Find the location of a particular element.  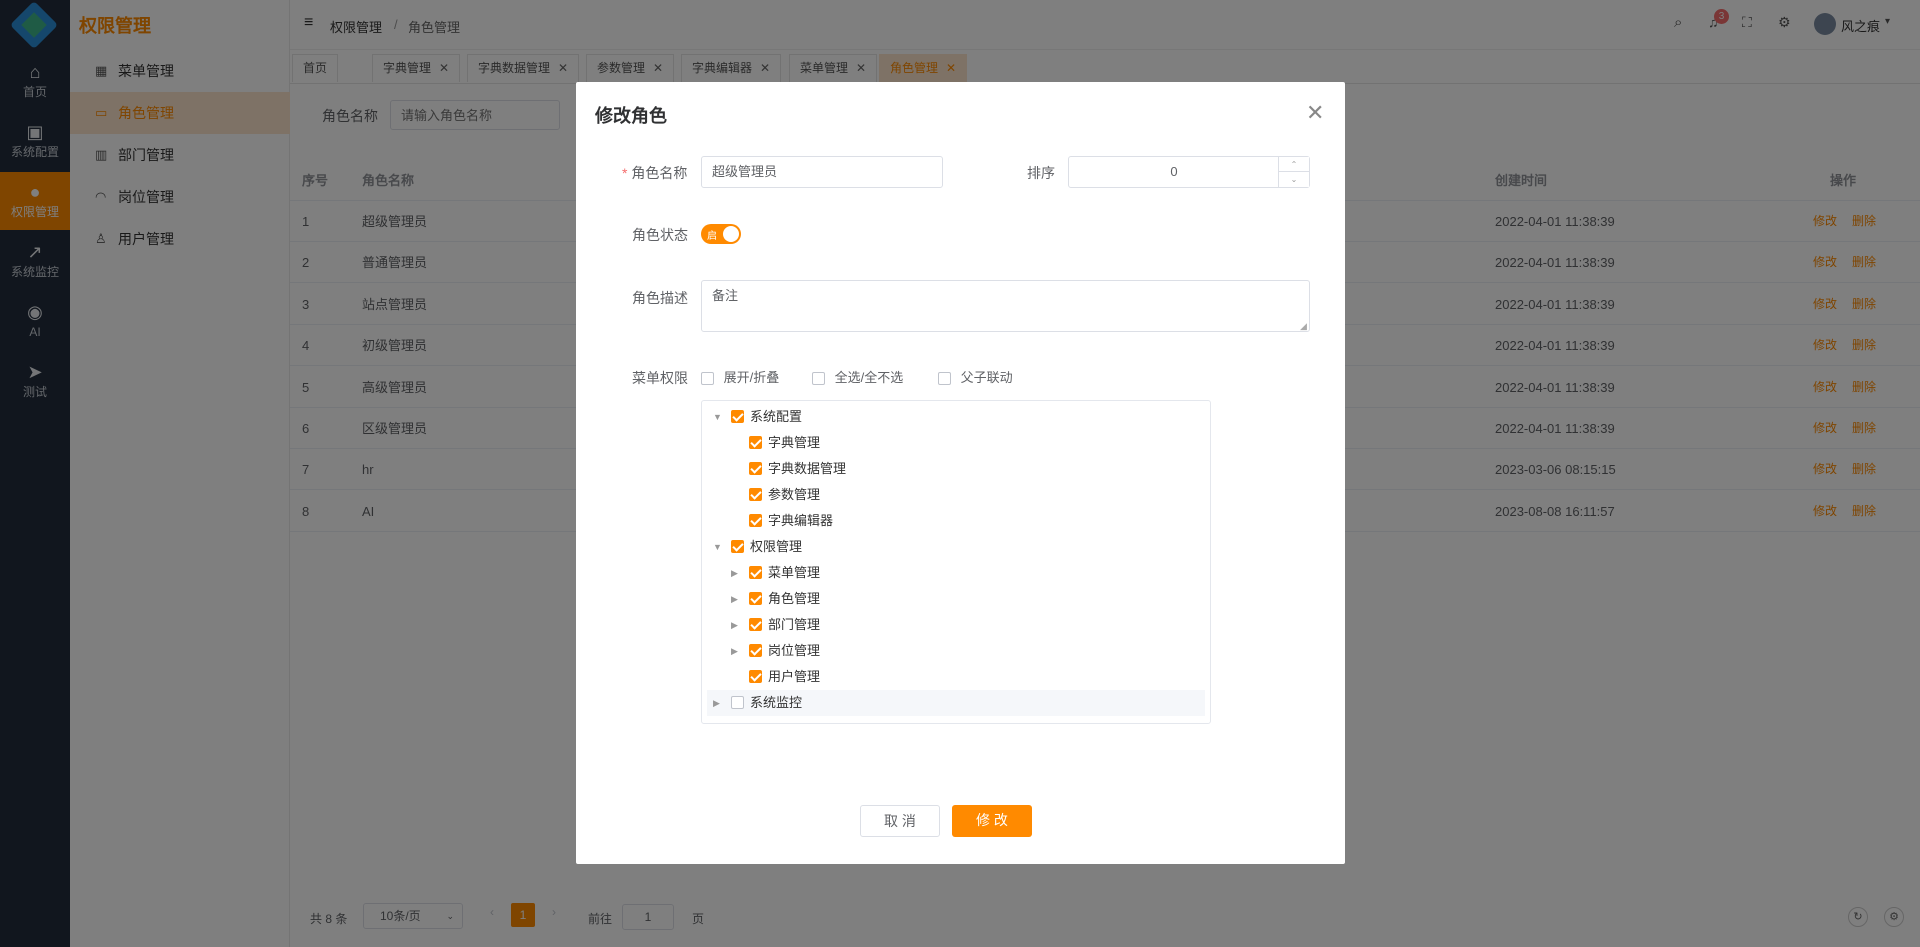

option-label: 展开/折叠 is located at coordinates (751, 377).